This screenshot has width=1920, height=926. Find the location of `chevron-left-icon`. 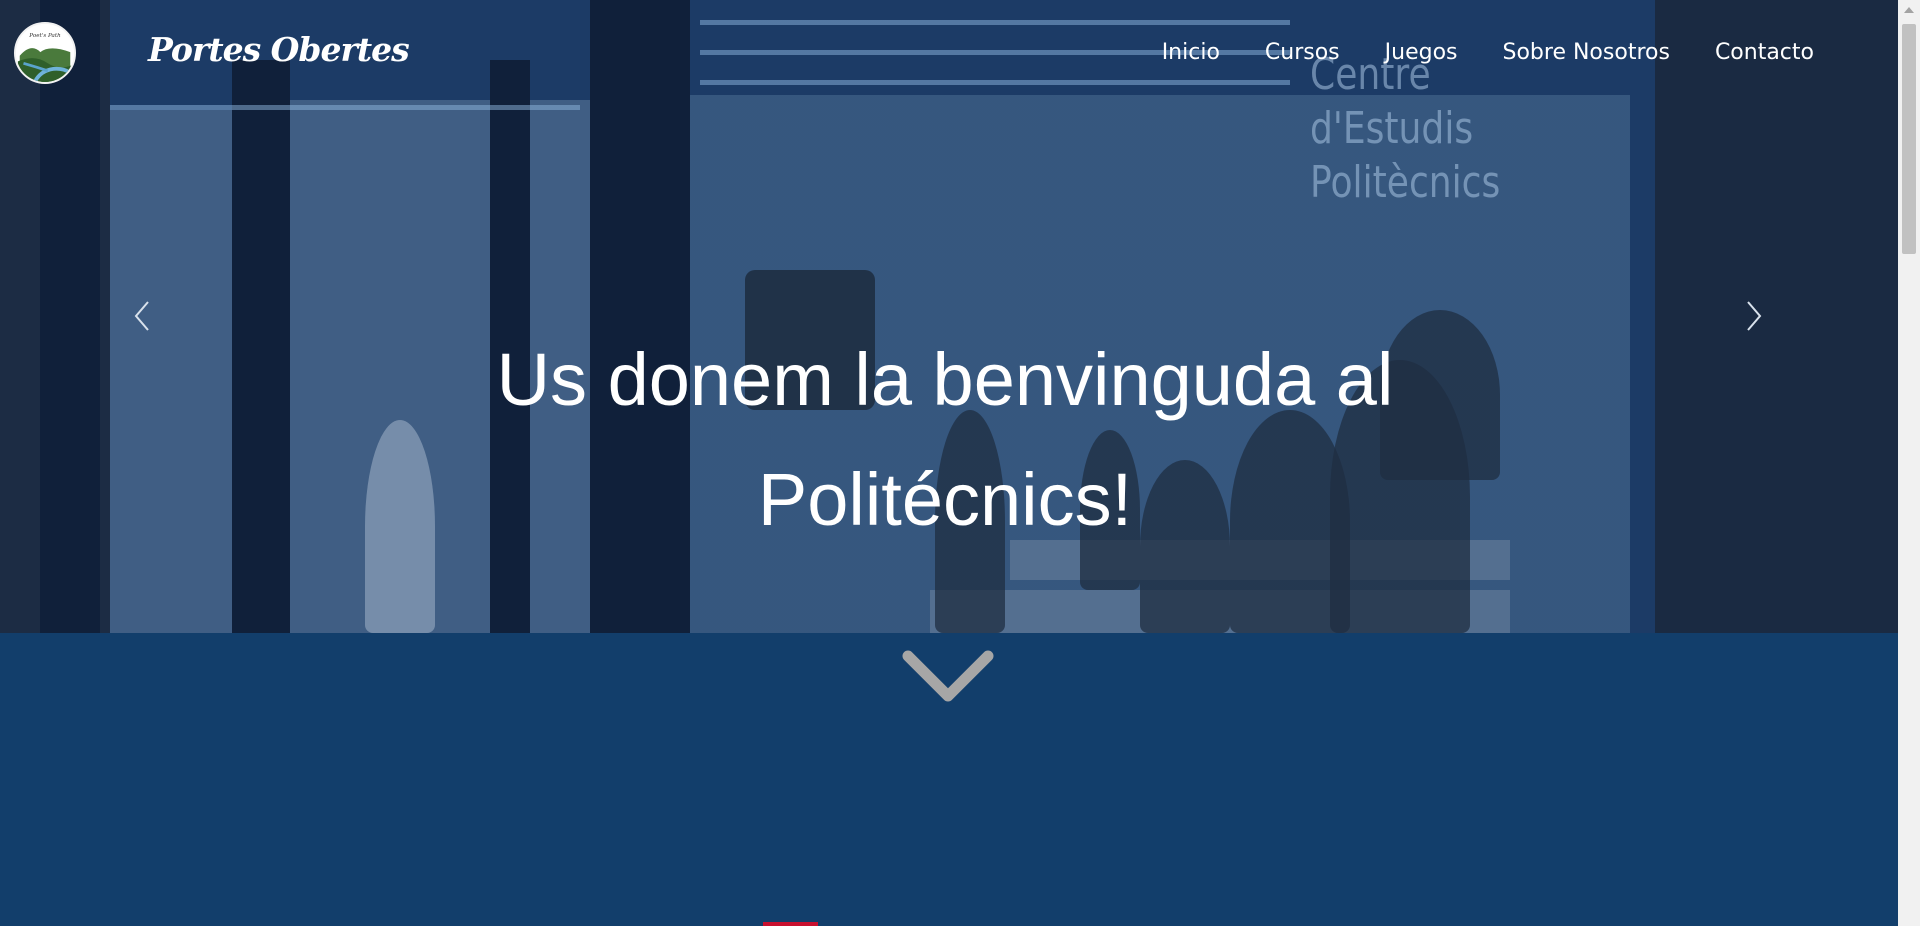

chevron-left-icon is located at coordinates (141, 316).